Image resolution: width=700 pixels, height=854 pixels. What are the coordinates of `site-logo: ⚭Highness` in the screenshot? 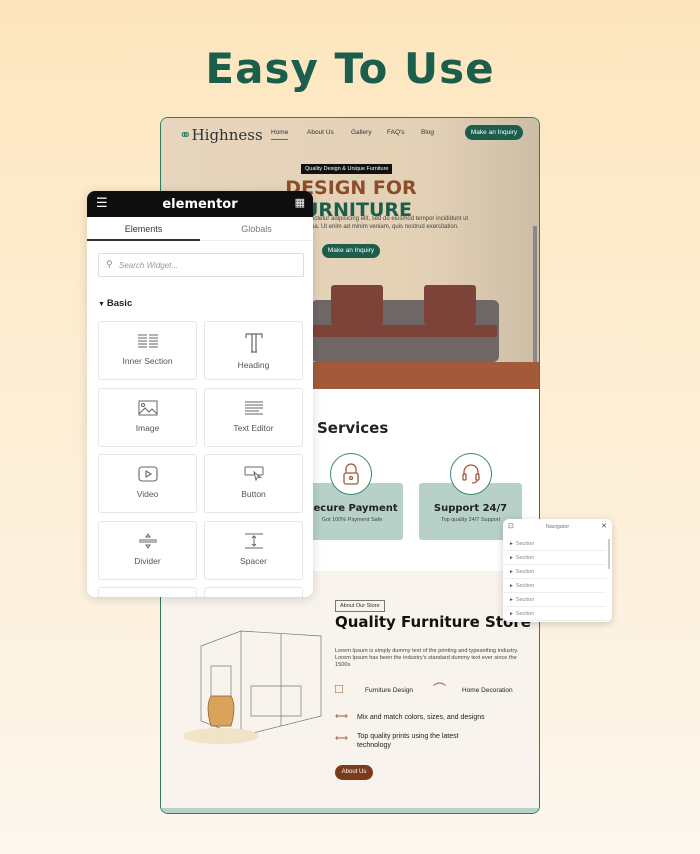 It's located at (221, 135).